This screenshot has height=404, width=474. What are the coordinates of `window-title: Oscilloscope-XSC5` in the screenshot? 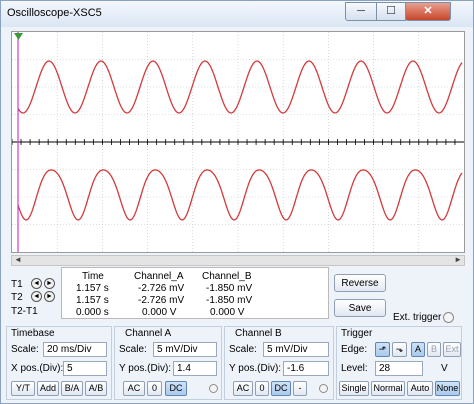 It's located at (54, 13).